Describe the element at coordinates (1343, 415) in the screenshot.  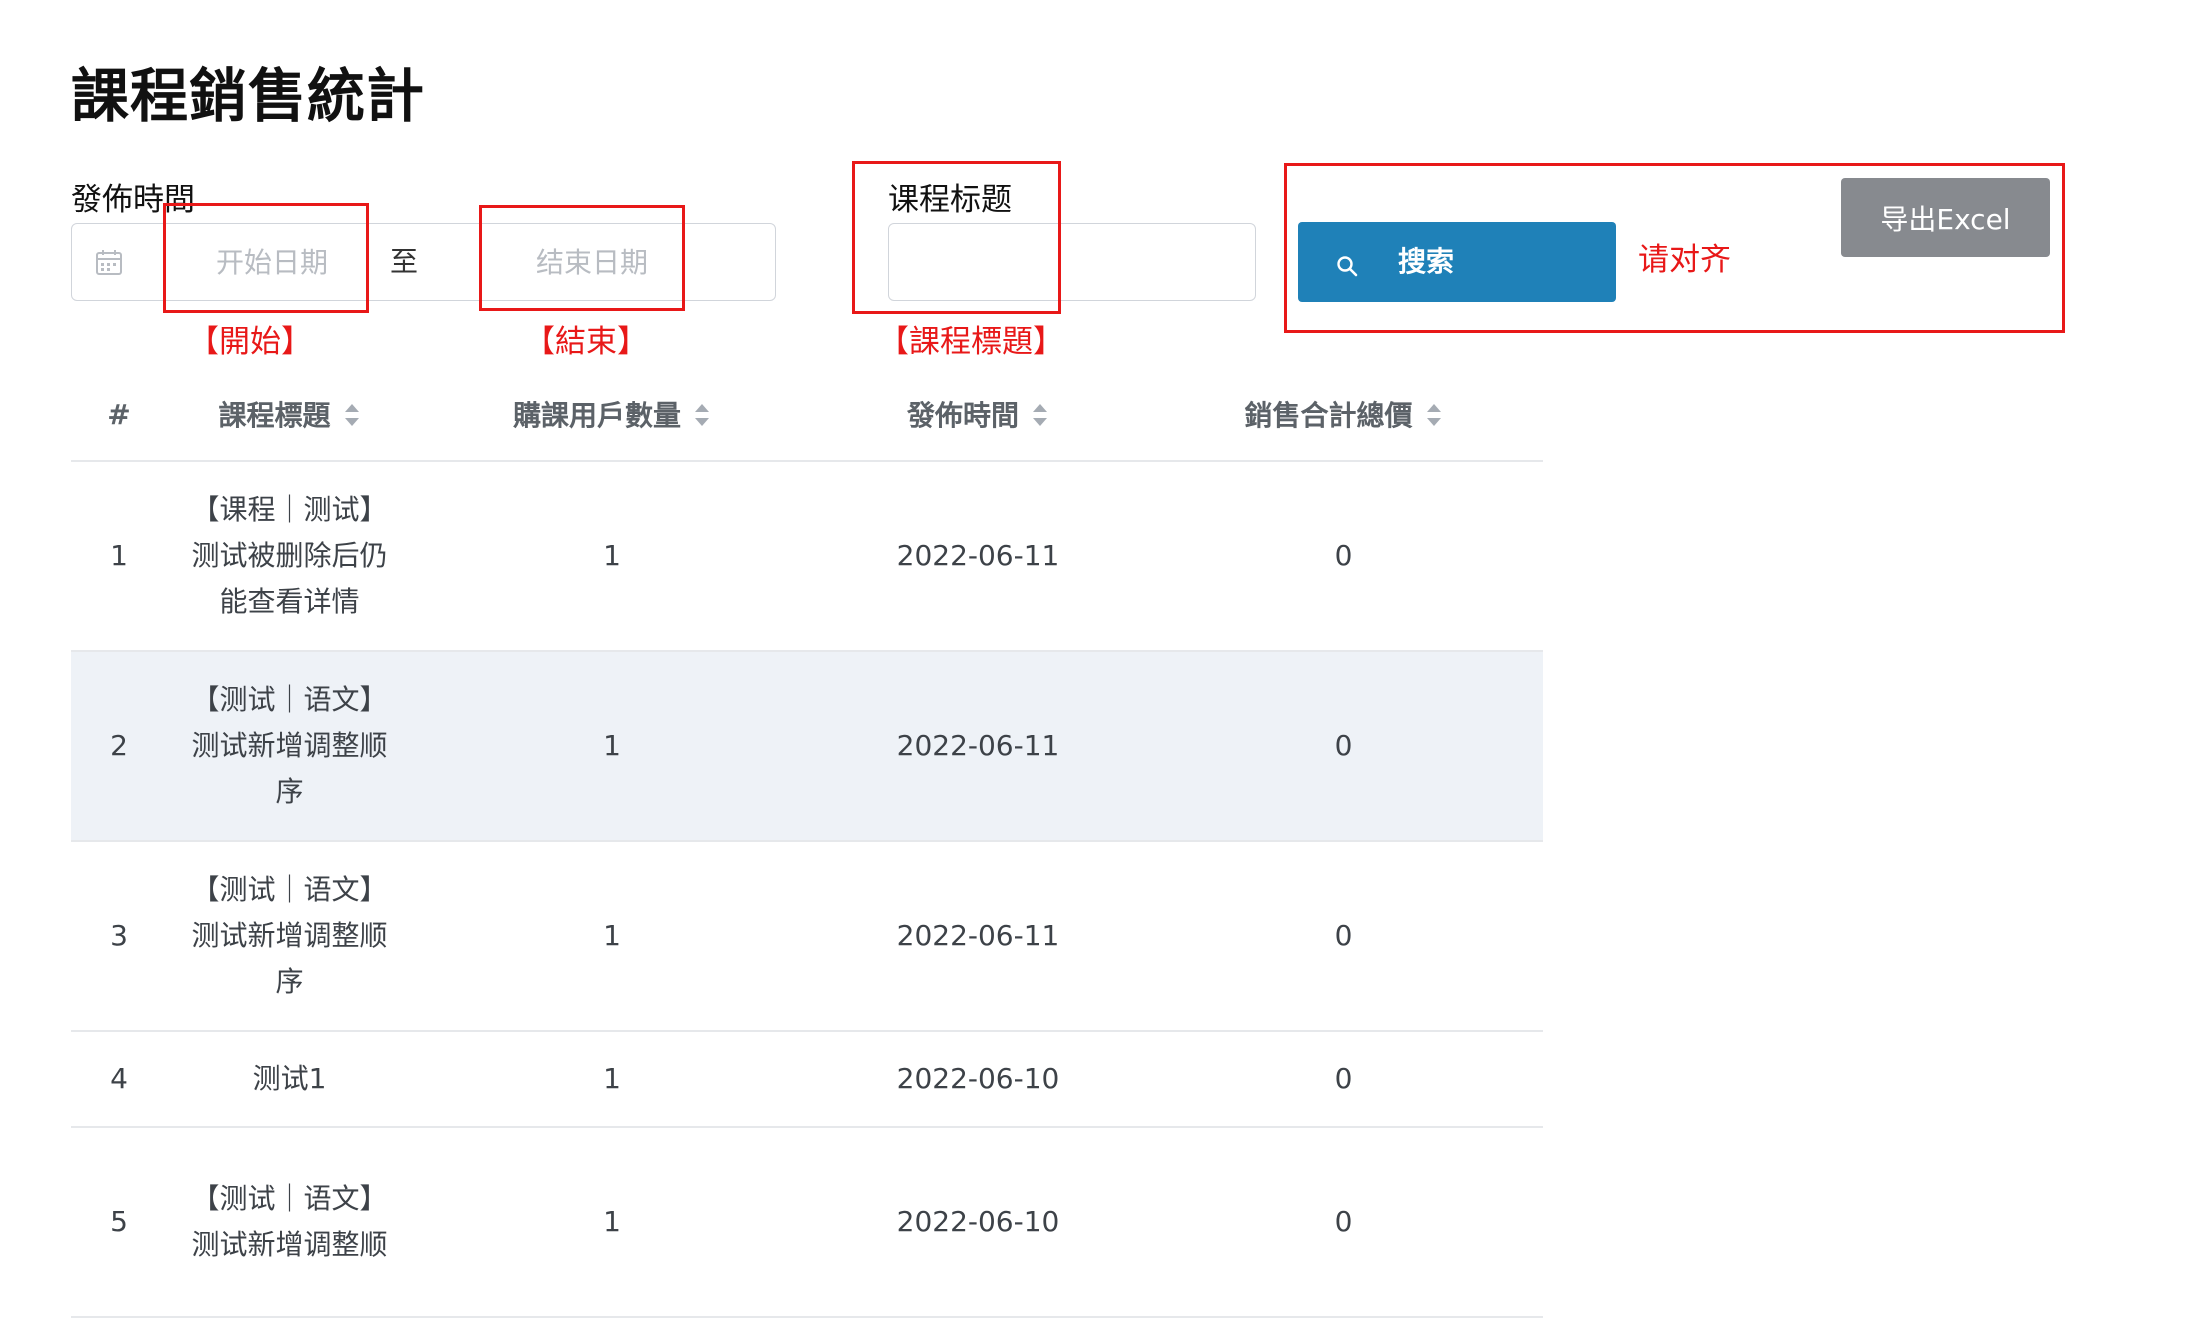
I see `column-header-sales-total: 銷售合計總價` at that location.